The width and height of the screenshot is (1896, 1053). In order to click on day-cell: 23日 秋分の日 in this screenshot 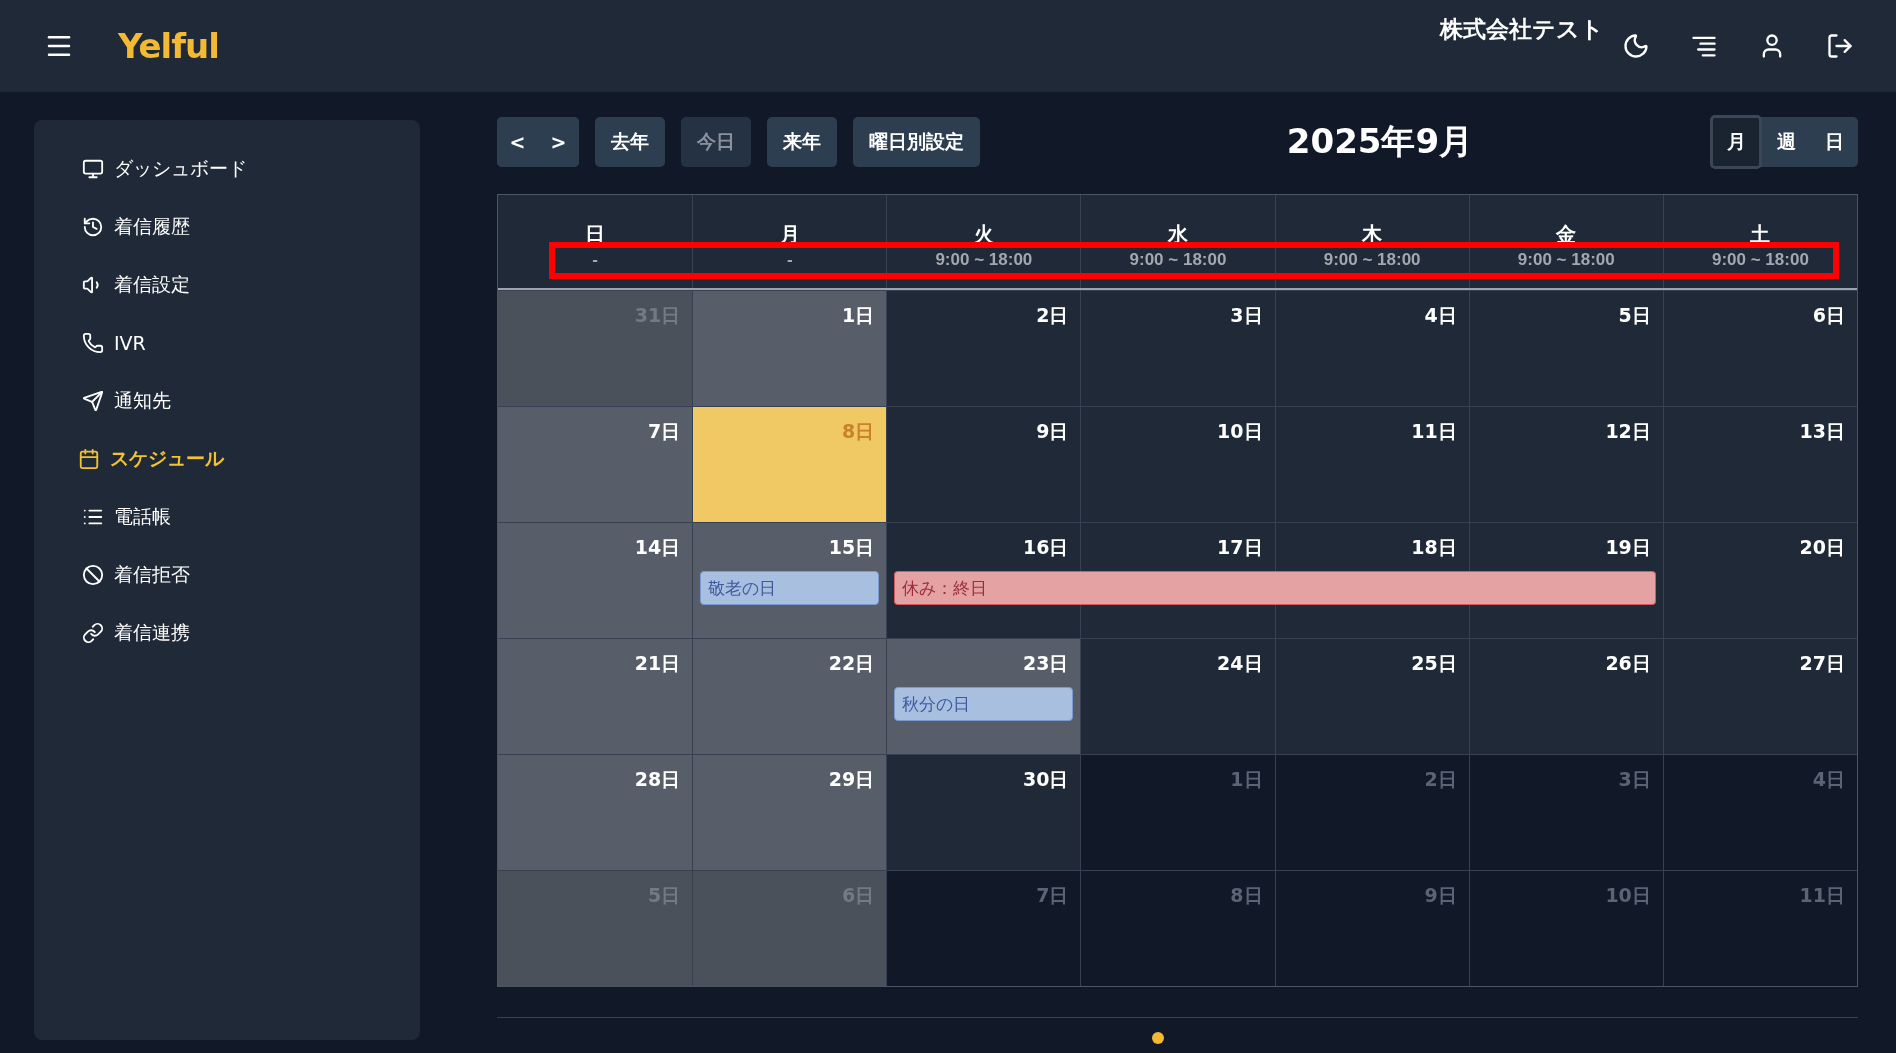, I will do `click(983, 696)`.